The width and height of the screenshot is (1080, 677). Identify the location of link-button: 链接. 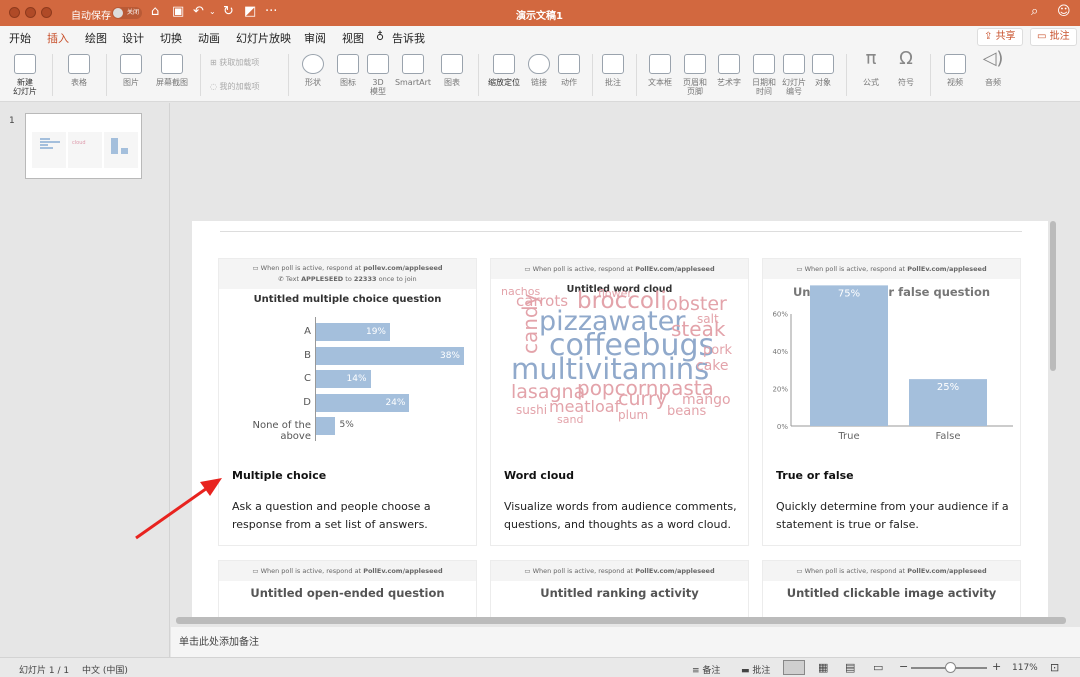
(539, 70).